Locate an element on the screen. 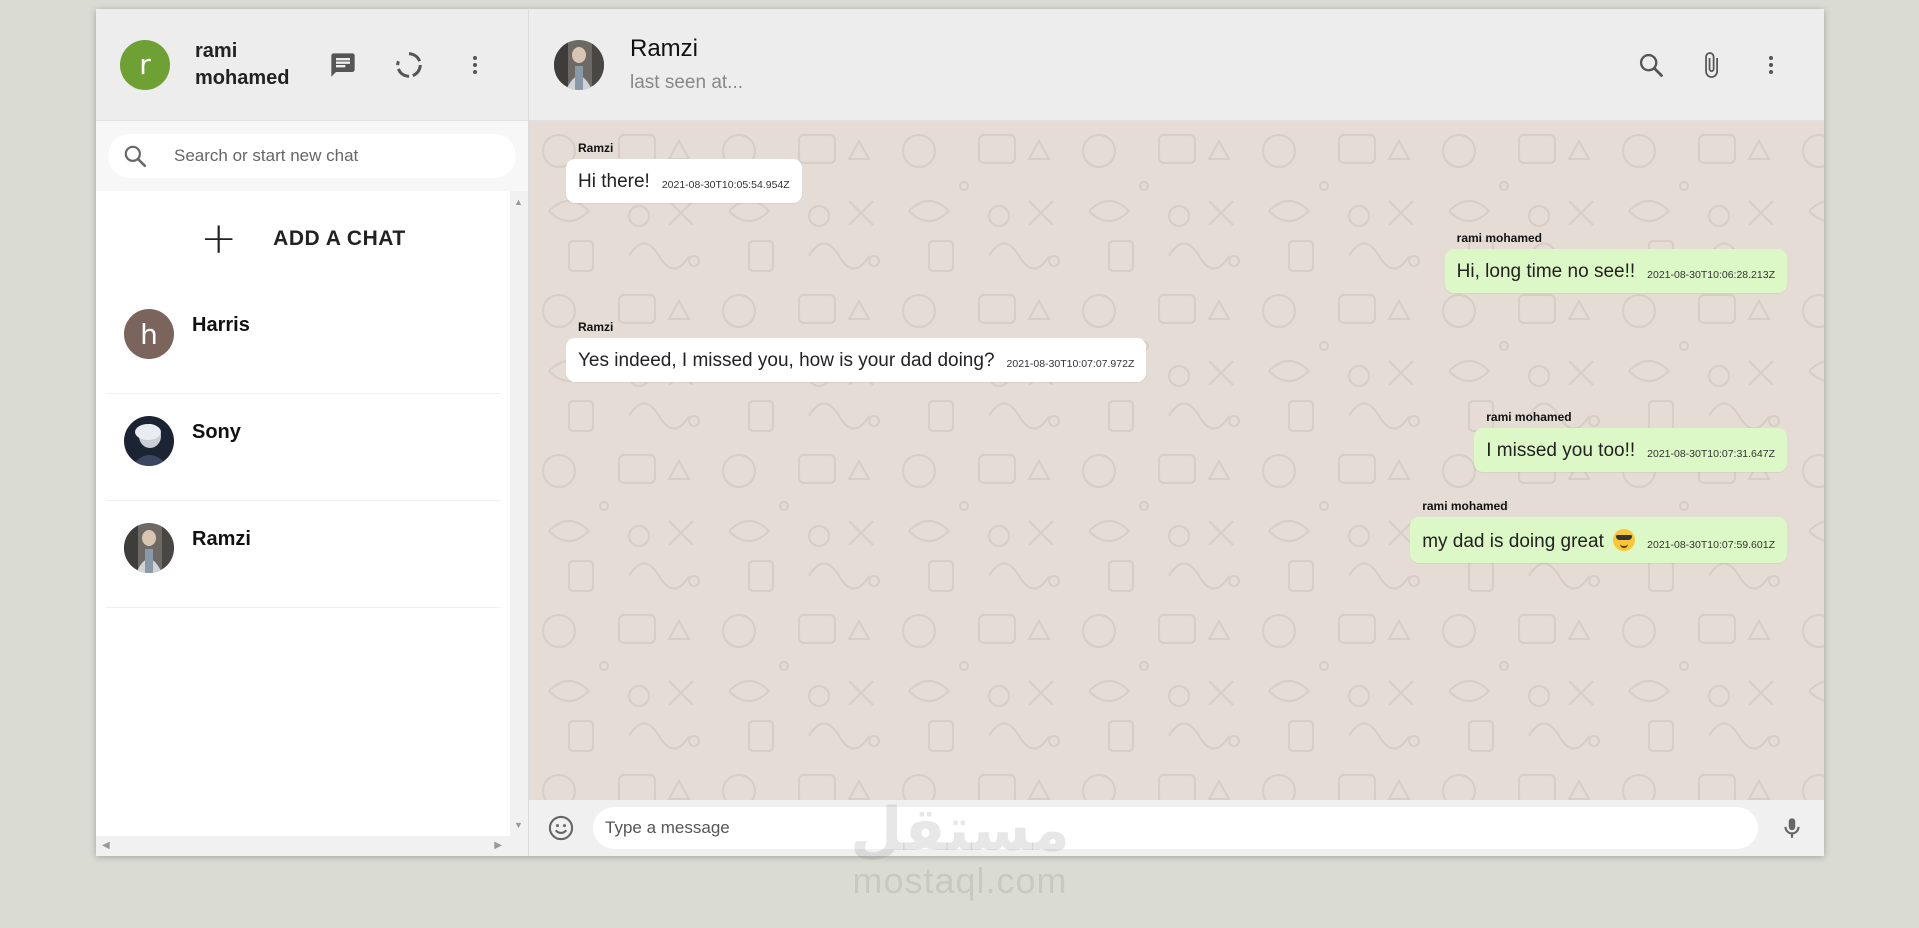 The image size is (1919, 928). scroll-down-icon: ▼ is located at coordinates (518, 825).